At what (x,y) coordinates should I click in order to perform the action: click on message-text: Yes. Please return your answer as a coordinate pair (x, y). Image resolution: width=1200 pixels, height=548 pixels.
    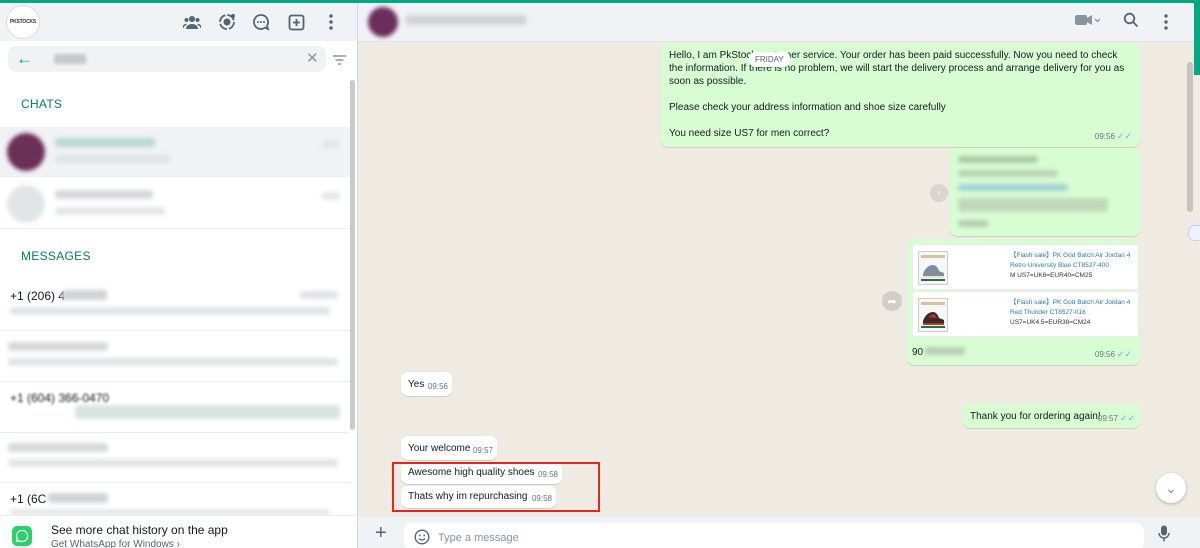
    Looking at the image, I should click on (416, 384).